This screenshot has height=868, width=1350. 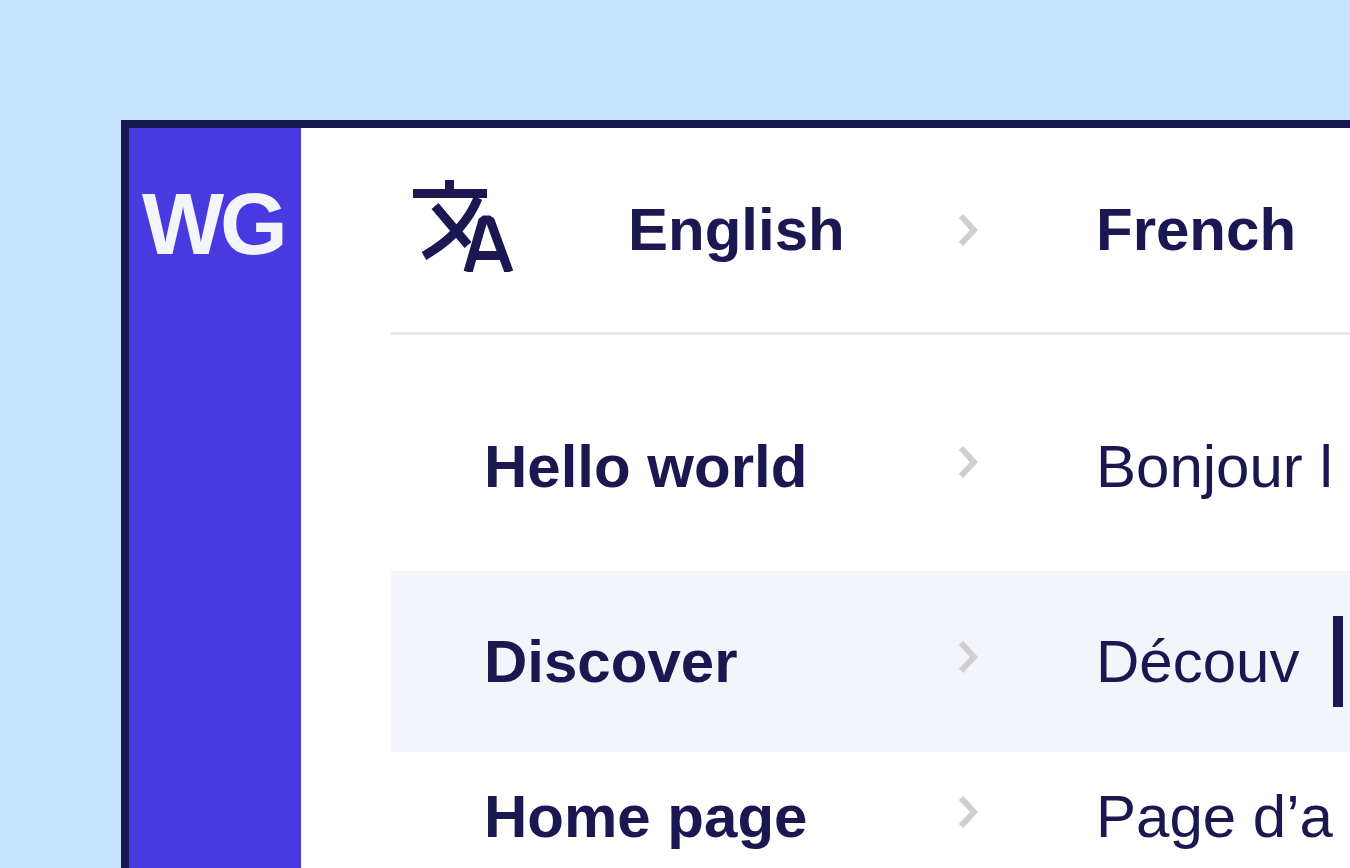 What do you see at coordinates (870, 661) in the screenshot?
I see `translation-row: Discover Découv` at bounding box center [870, 661].